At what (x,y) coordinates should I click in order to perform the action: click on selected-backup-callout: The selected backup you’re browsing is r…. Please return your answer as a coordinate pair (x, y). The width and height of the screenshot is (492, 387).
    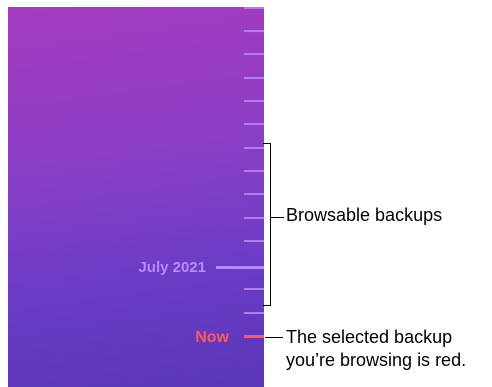
    Looking at the image, I should click on (376, 349).